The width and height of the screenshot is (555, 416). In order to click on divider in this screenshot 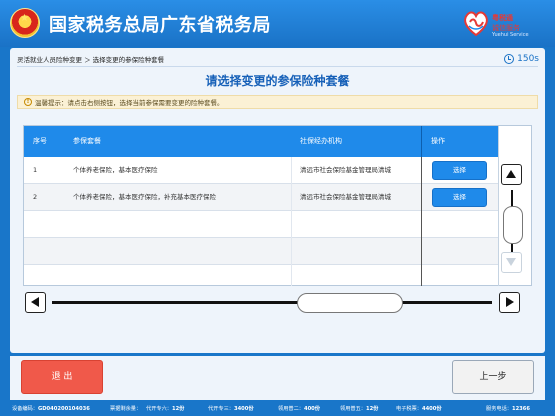, I will do `click(277, 66)`.